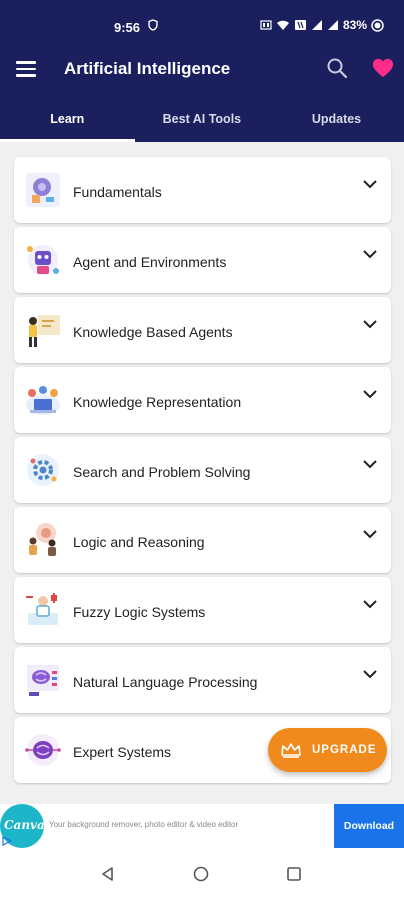 The image size is (404, 900). Describe the element at coordinates (266, 25) in the screenshot. I see `volte-icon` at that location.